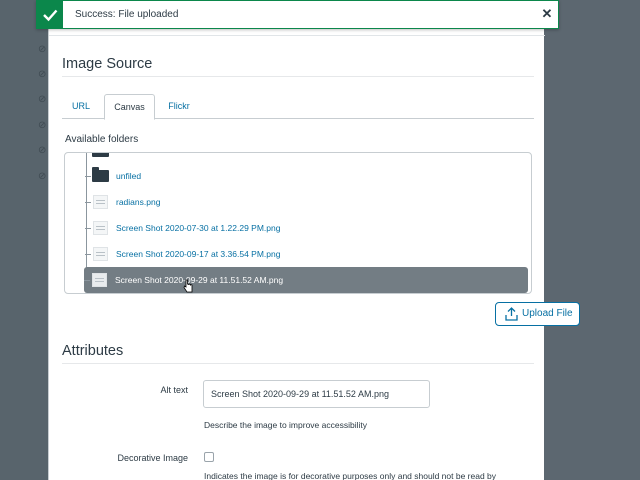  Describe the element at coordinates (547, 14) in the screenshot. I see `close-icon: ✕` at that location.